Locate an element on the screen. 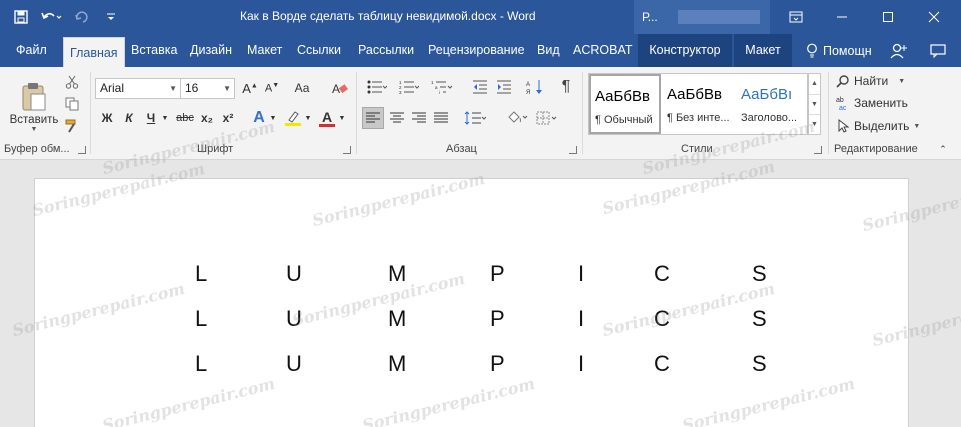 Image resolution: width=961 pixels, height=427 pixels. tab-review: Рецензирование is located at coordinates (476, 50).